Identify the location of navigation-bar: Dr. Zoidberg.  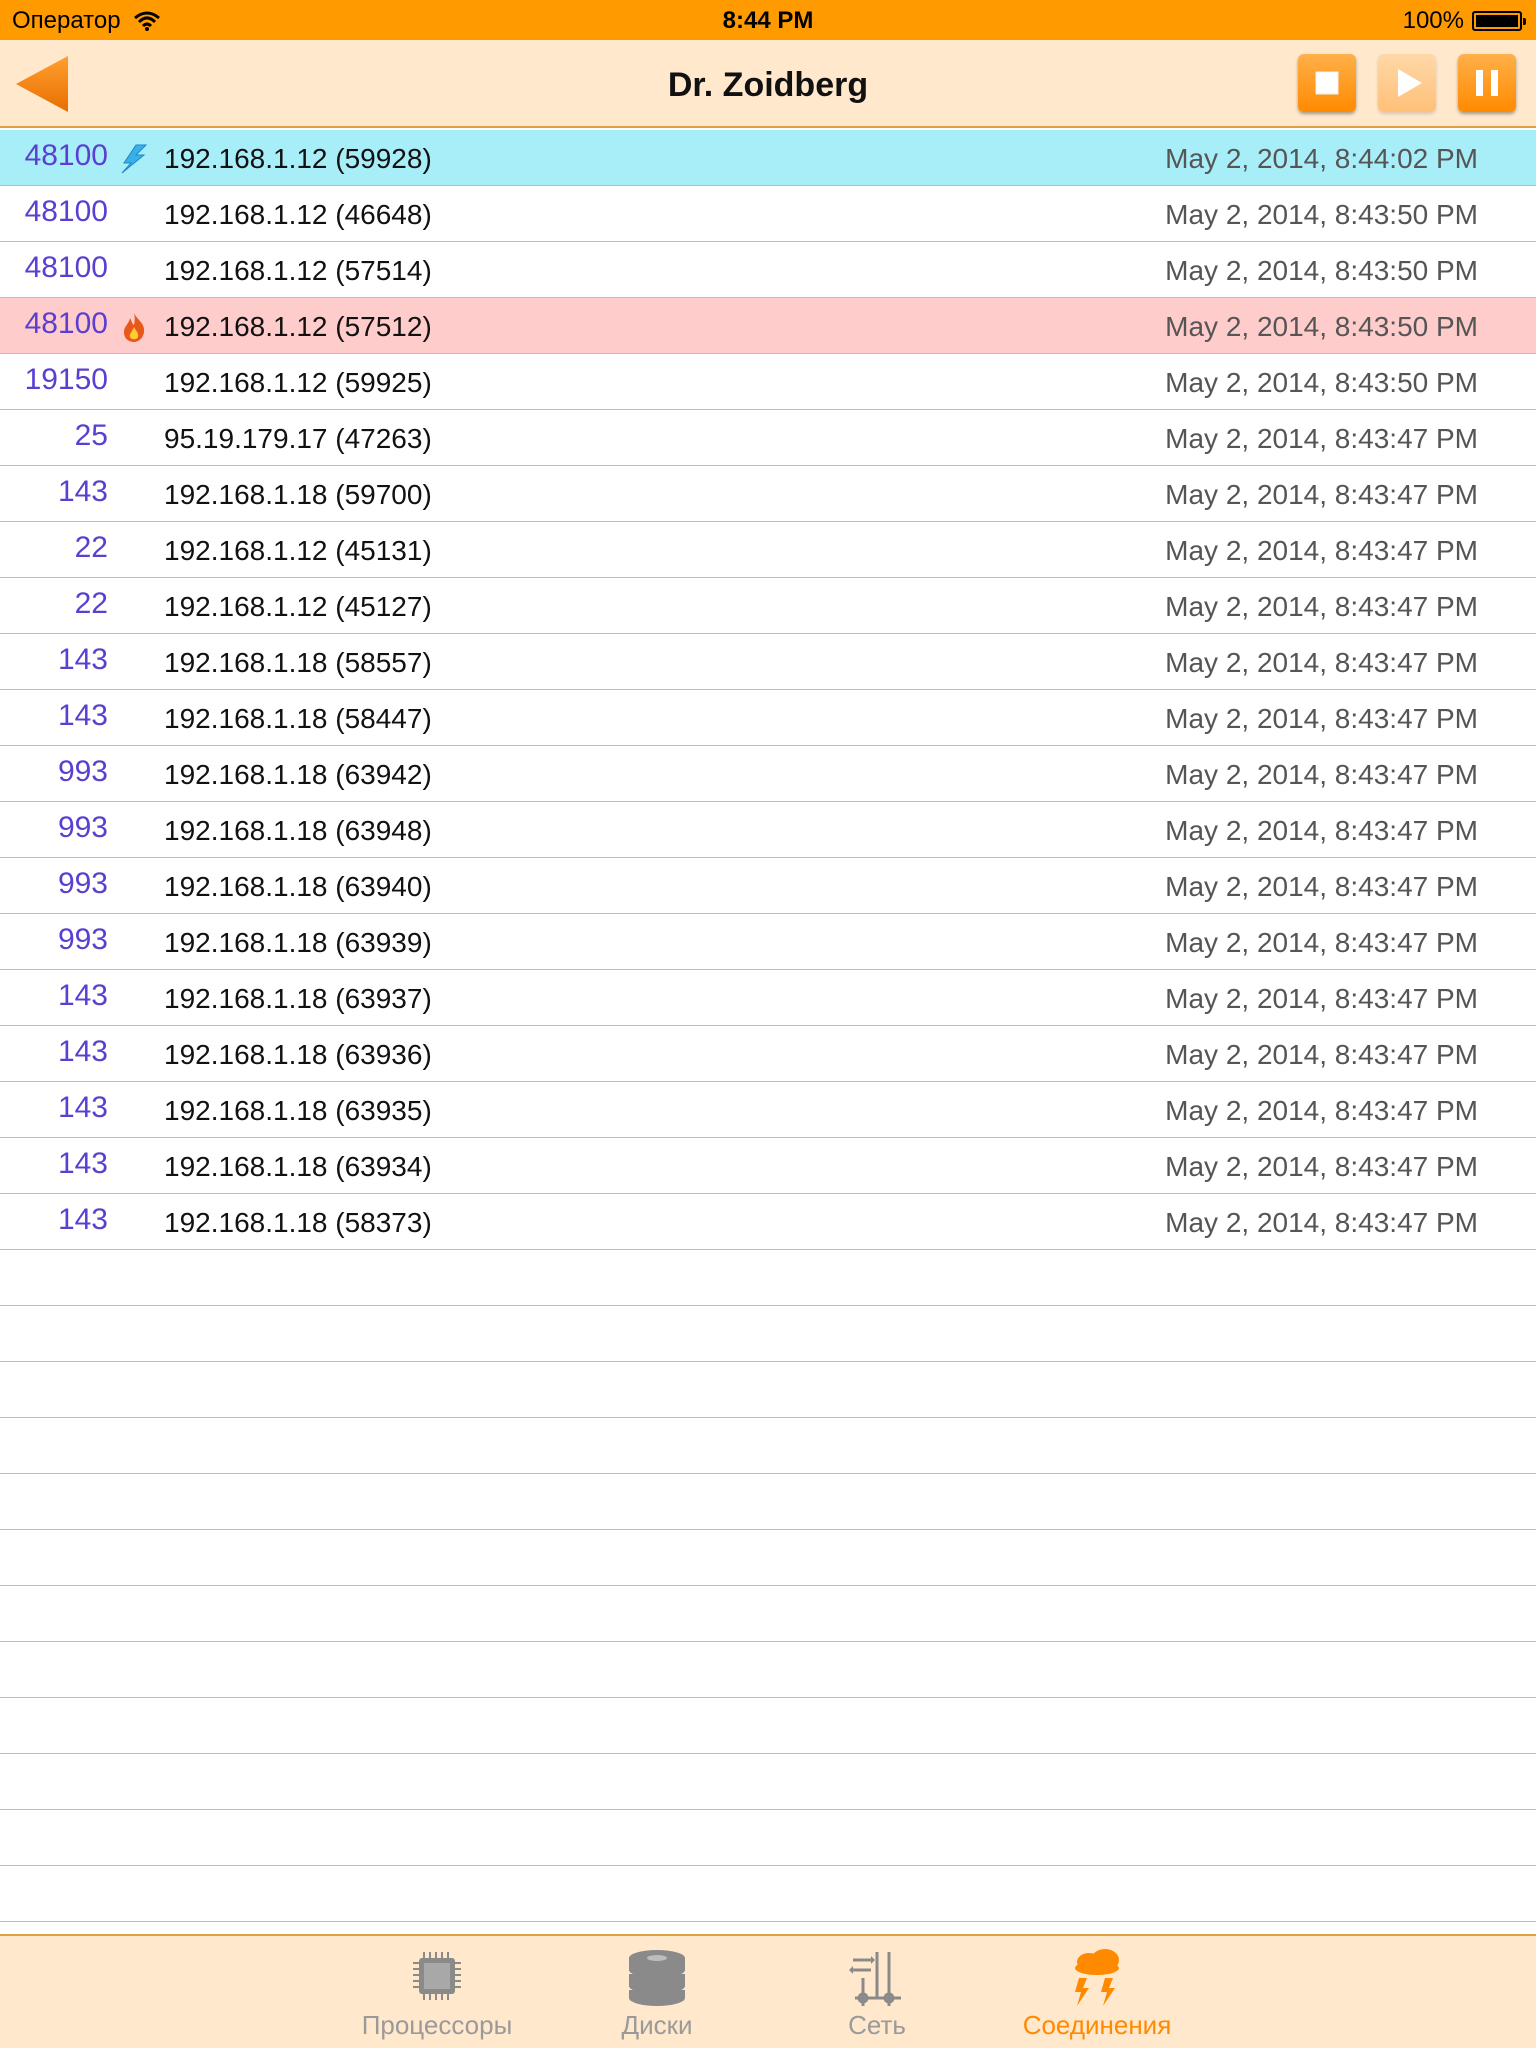
(768, 84).